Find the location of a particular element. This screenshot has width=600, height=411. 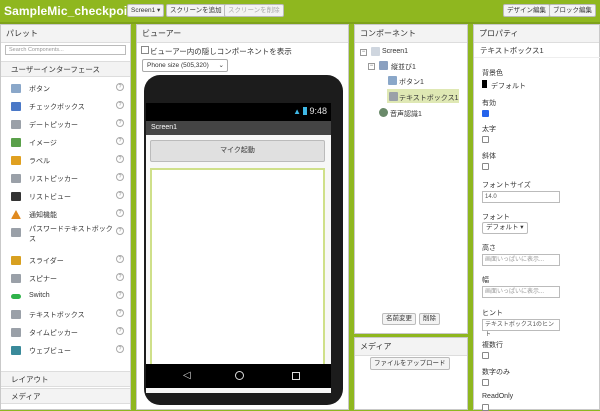

passwordtextbox-icon is located at coordinates (16, 232).